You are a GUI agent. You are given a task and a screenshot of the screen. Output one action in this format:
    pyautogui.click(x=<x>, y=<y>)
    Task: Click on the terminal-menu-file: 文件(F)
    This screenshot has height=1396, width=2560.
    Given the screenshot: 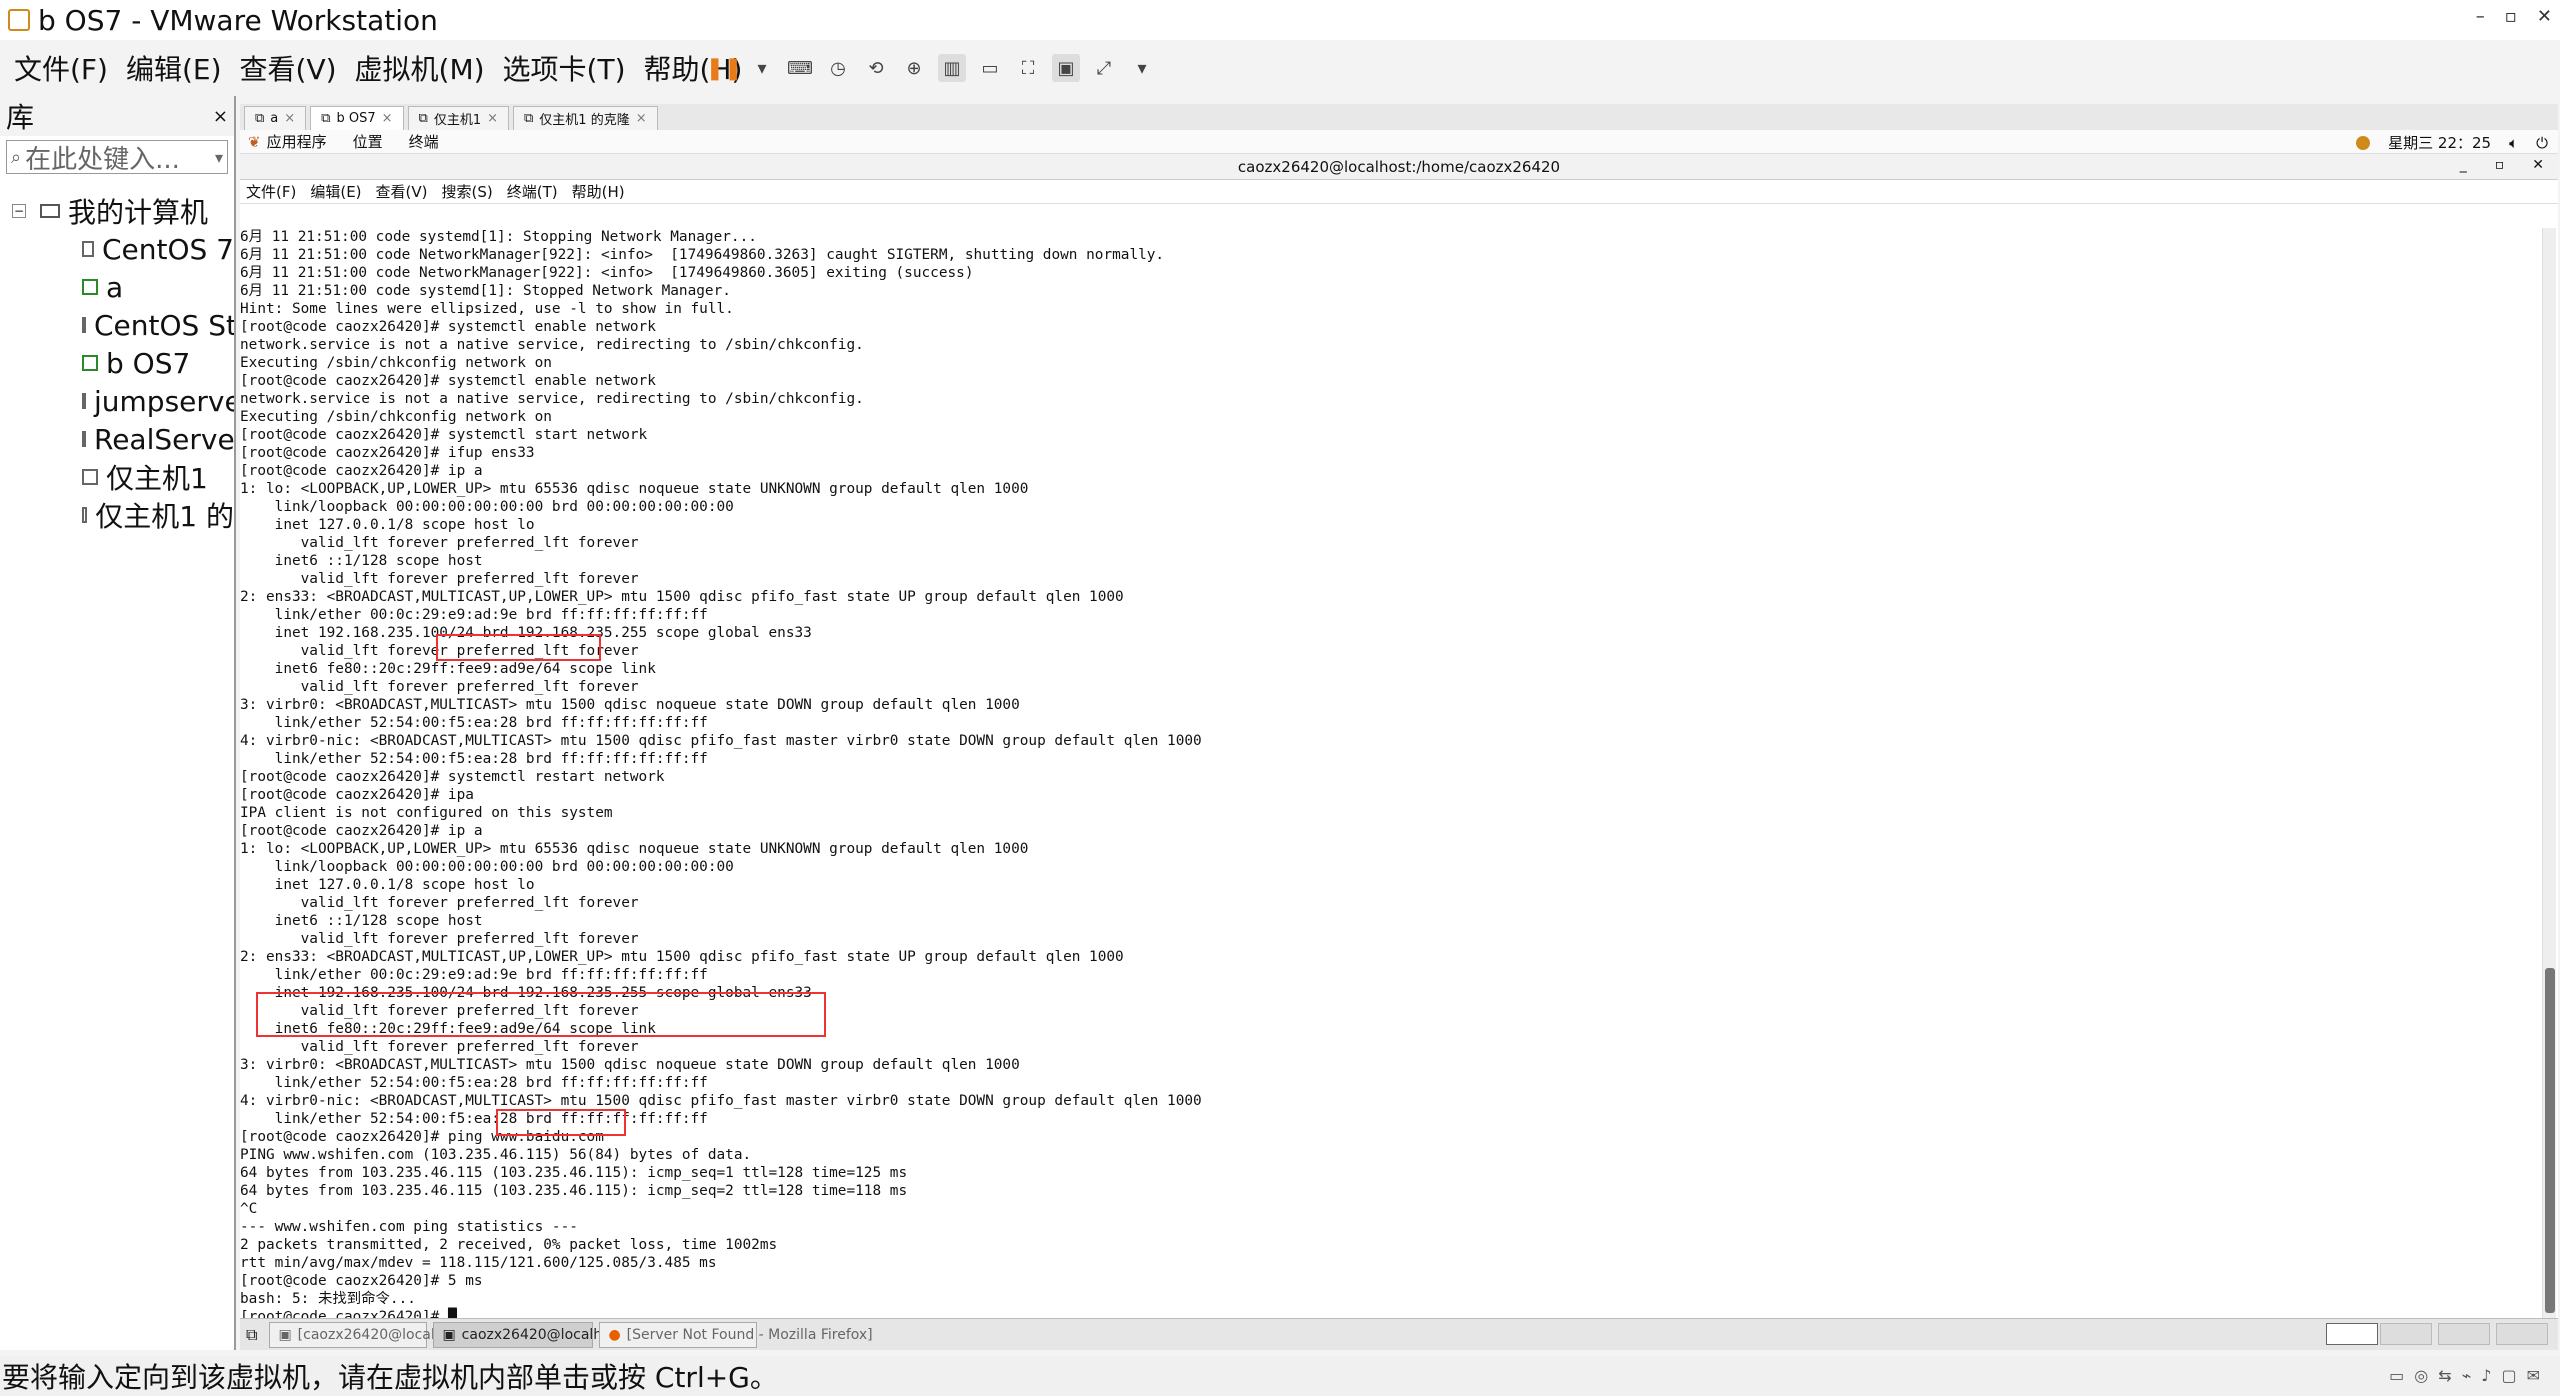 What is the action you would take?
    pyautogui.click(x=271, y=191)
    